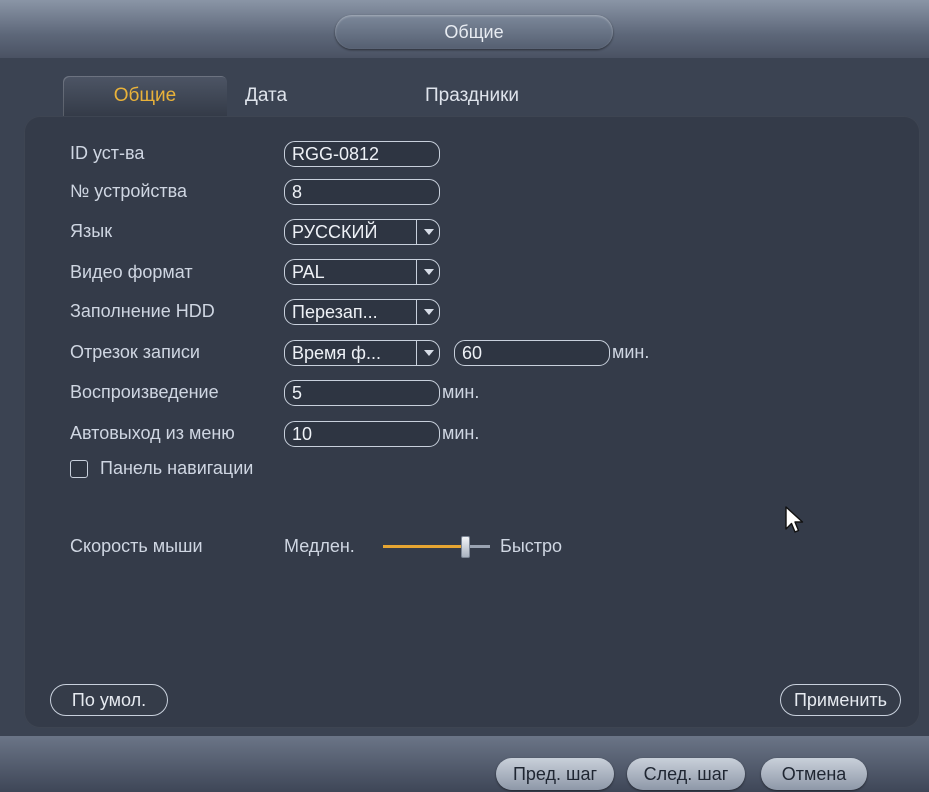  I want to click on apply-button: Применить, so click(840, 700).